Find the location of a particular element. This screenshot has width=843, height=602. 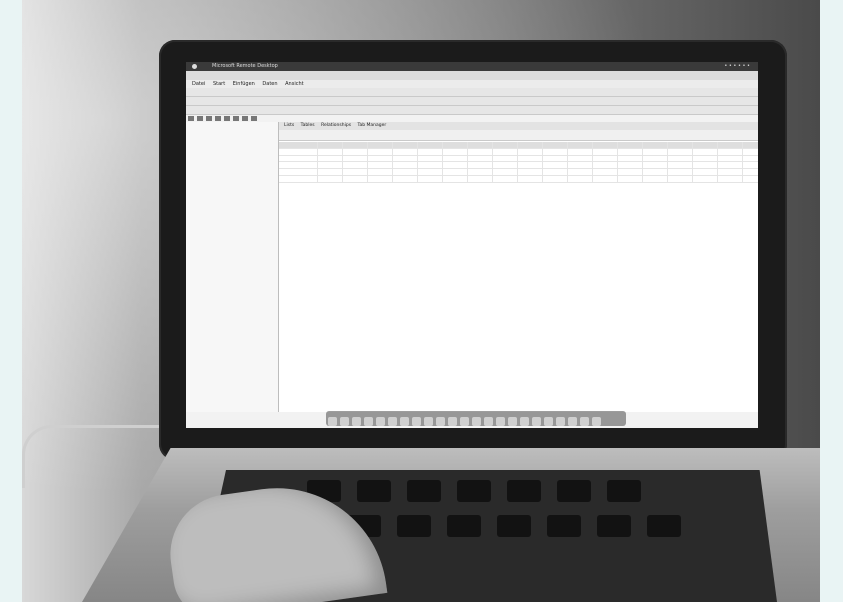

menubar-status-items: • • • • • • is located at coordinates (737, 66).